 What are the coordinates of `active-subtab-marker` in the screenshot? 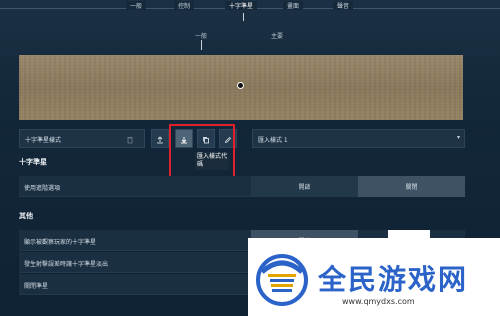 It's located at (201, 45).